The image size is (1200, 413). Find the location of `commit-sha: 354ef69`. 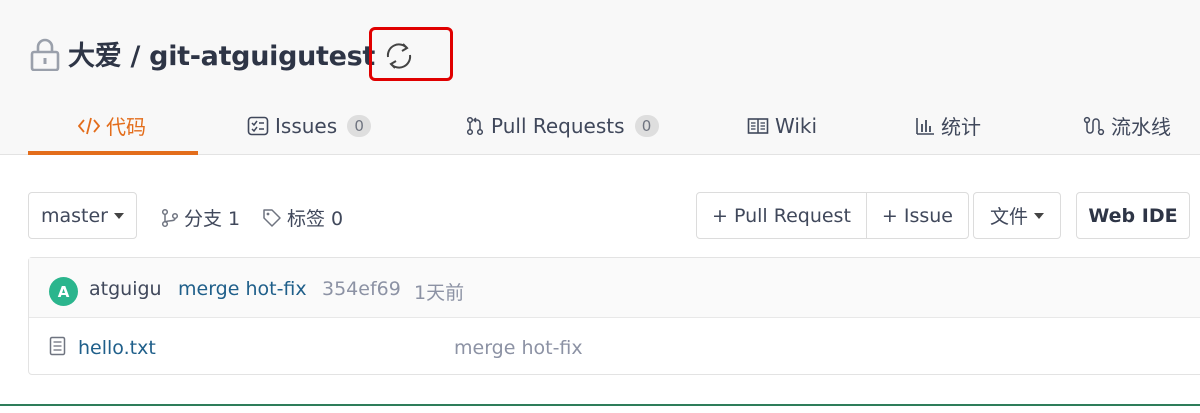

commit-sha: 354ef69 is located at coordinates (361, 289).